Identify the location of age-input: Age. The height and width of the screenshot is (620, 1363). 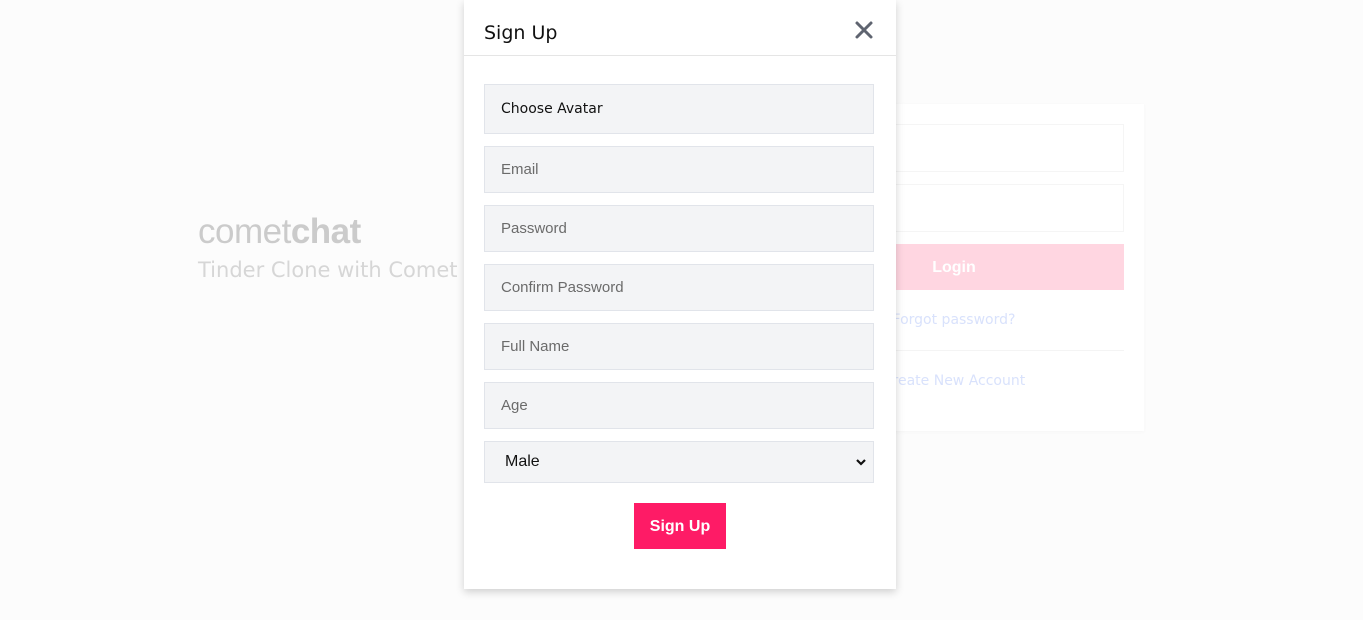
(679, 405).